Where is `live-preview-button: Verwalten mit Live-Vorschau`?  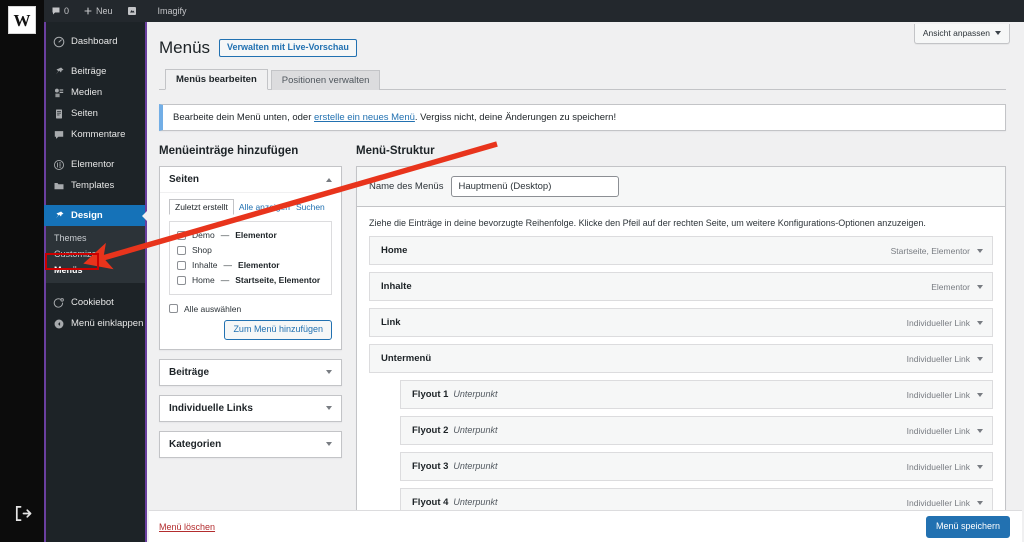 live-preview-button: Verwalten mit Live-Vorschau is located at coordinates (288, 48).